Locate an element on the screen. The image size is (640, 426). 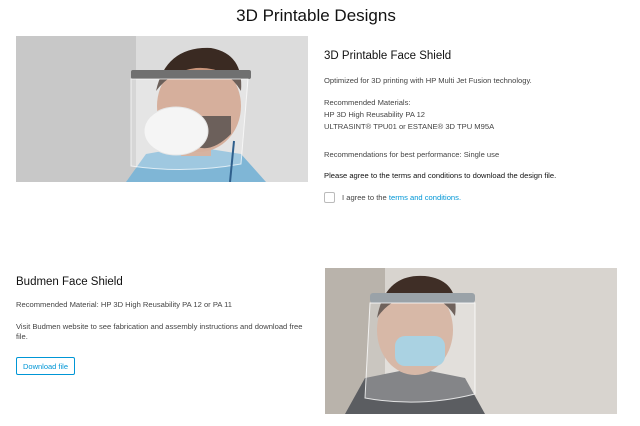
checkbox-label: I agree to the is located at coordinates (365, 197).